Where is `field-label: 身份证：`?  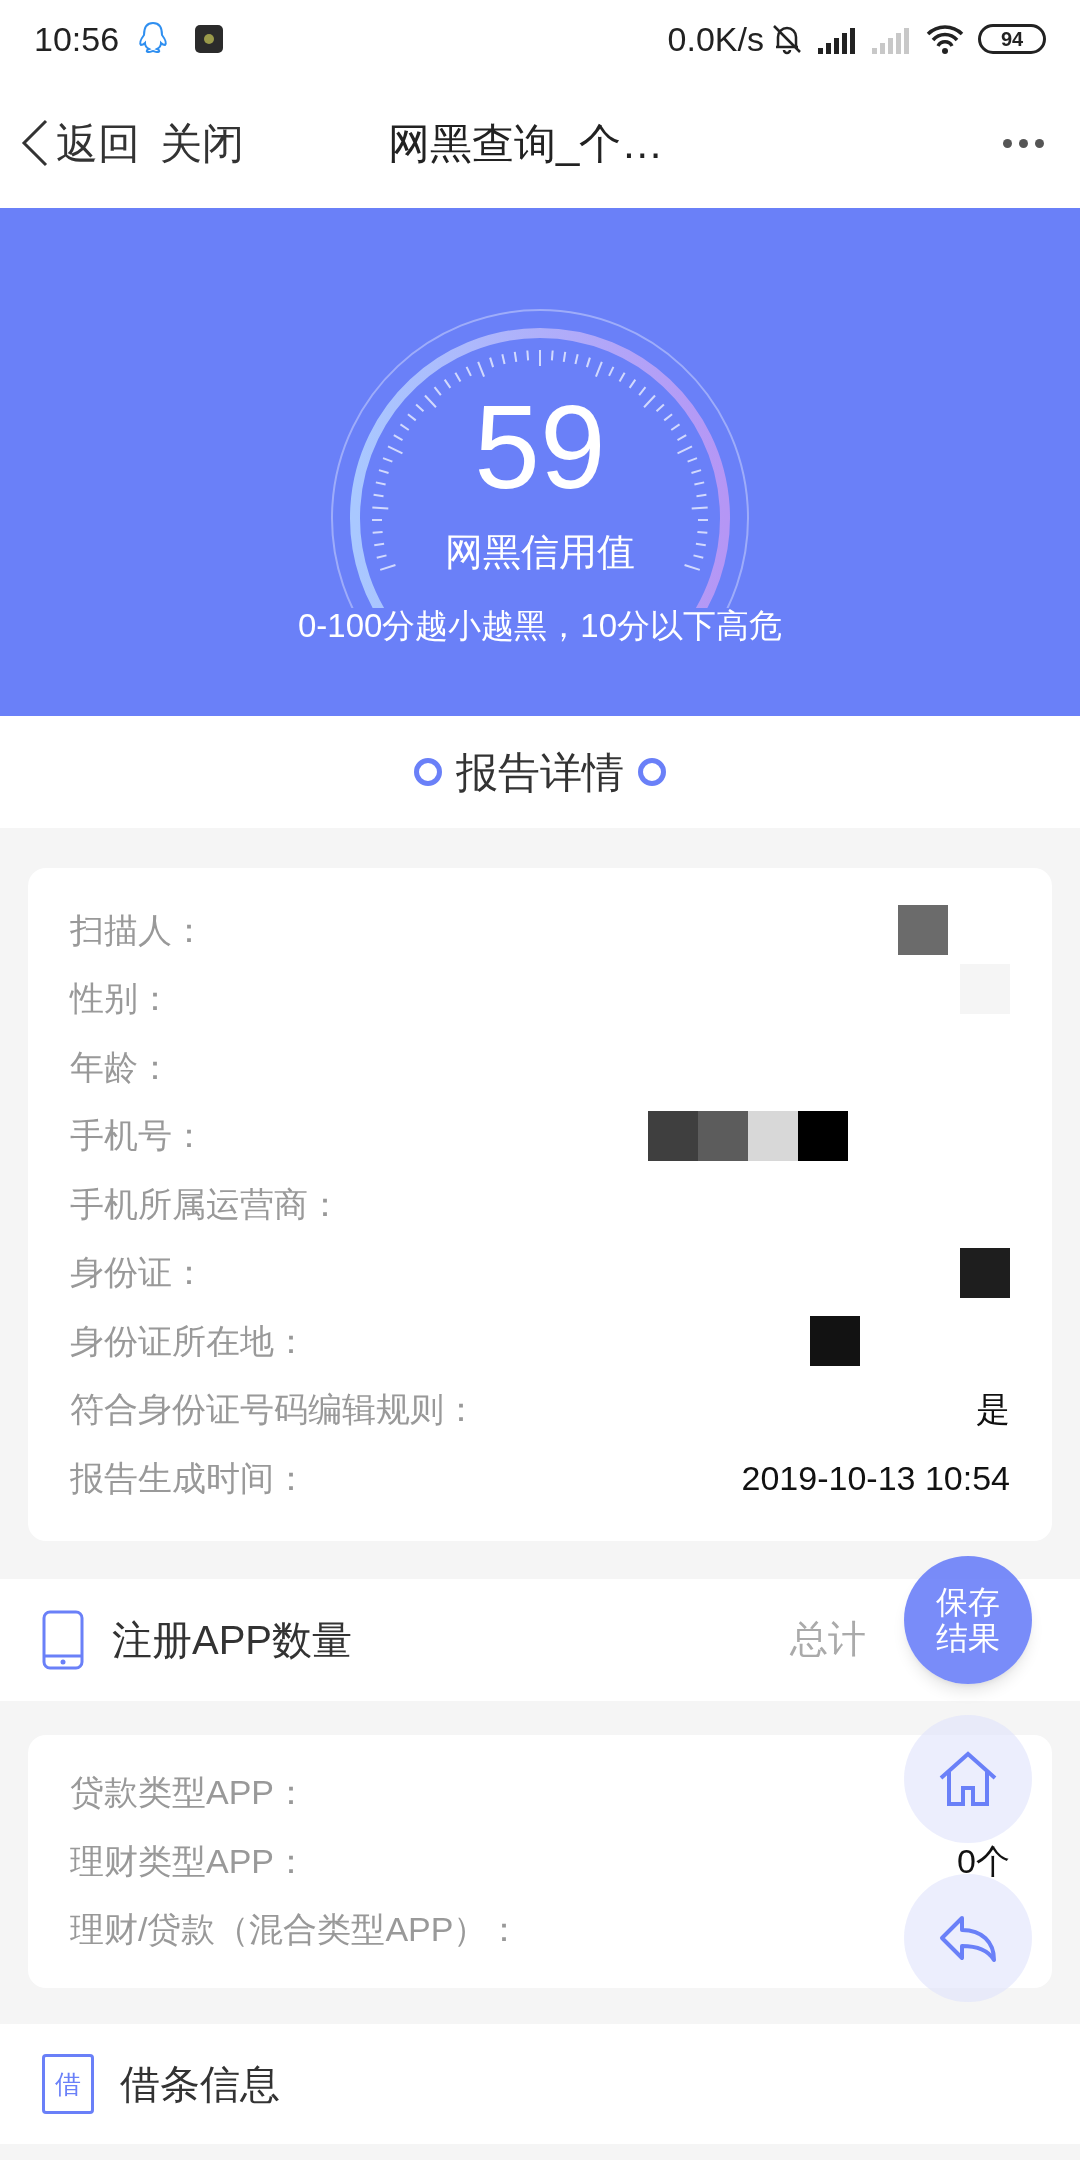
field-label: 身份证： is located at coordinates (138, 1273).